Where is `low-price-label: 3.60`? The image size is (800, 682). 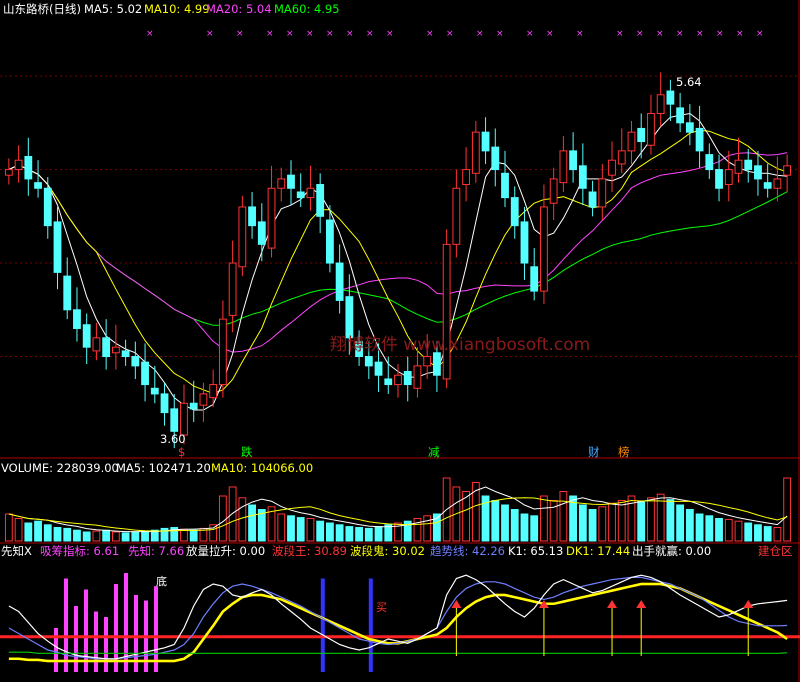
low-price-label: 3.60 is located at coordinates (173, 439).